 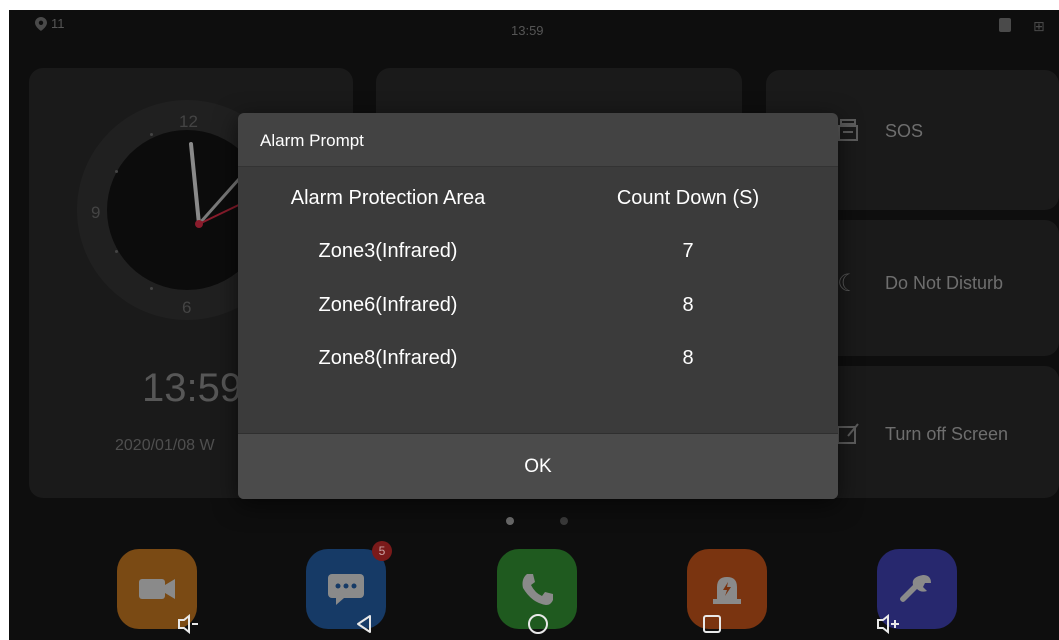 I want to click on sos-action: SOS, so click(x=879, y=131).